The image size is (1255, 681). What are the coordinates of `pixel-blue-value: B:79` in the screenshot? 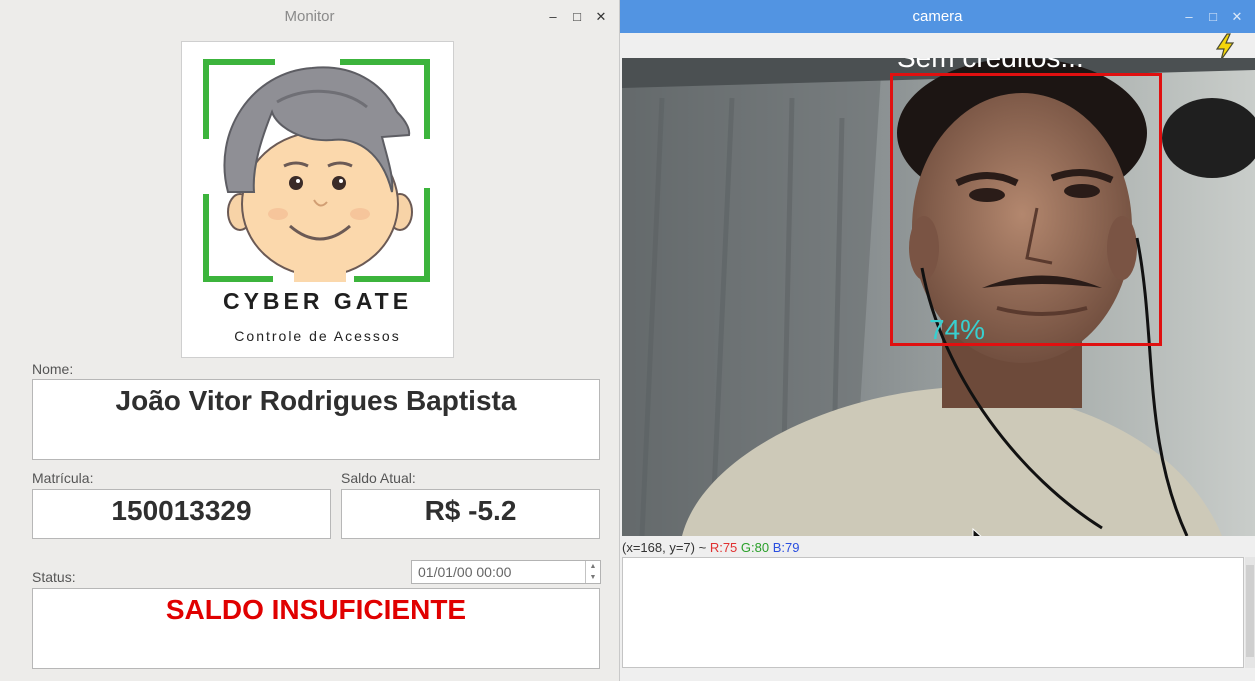 It's located at (786, 547).